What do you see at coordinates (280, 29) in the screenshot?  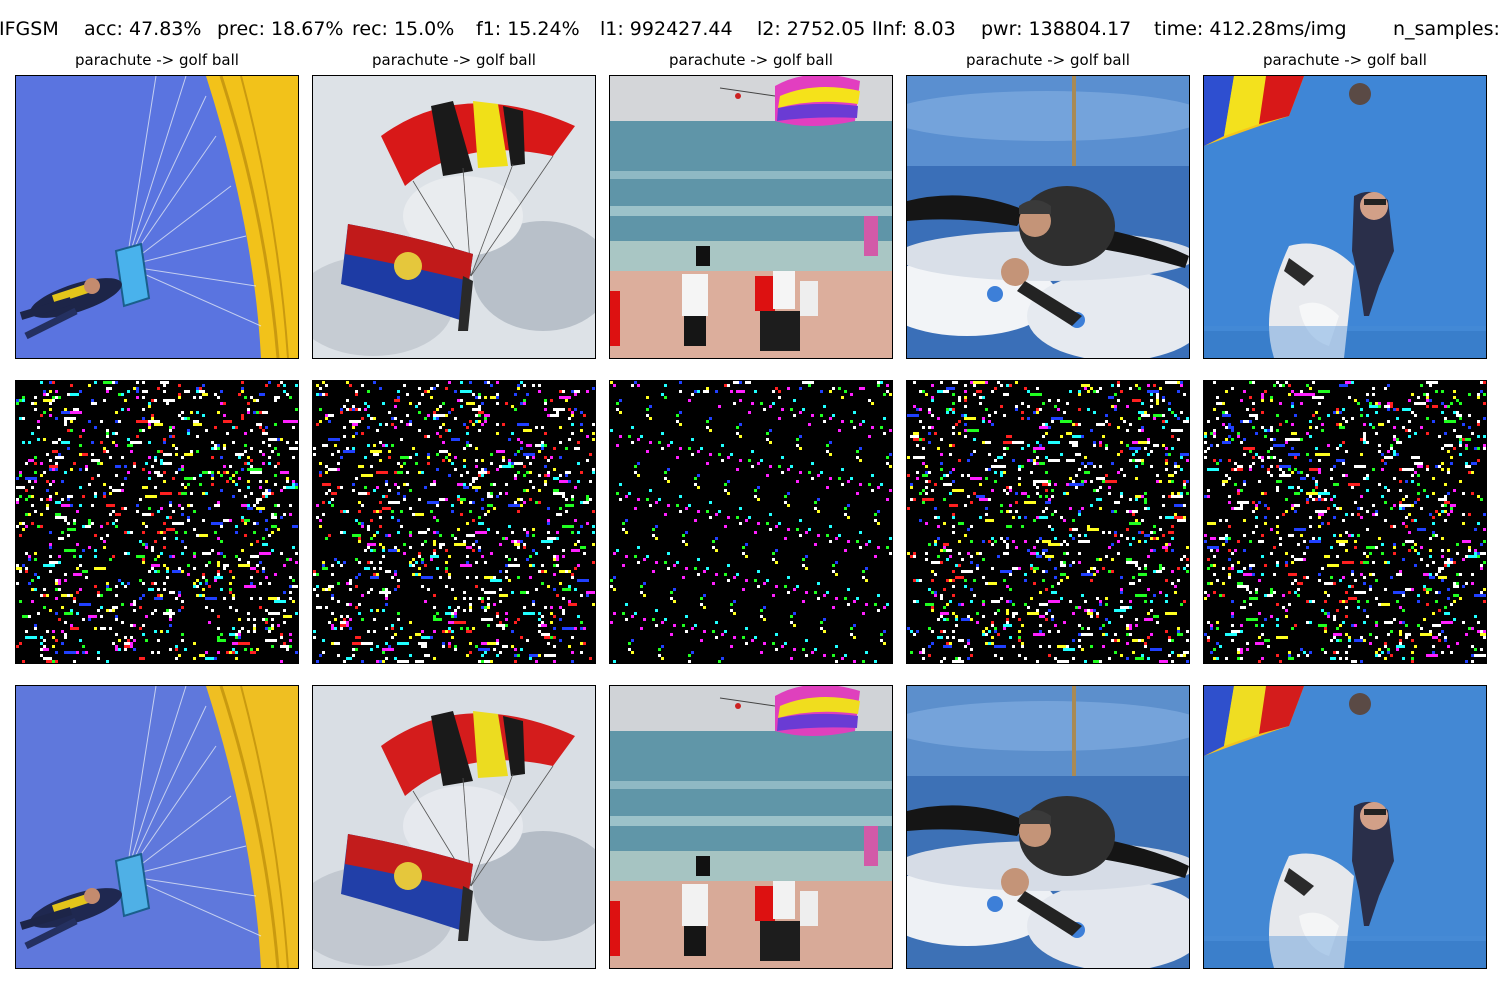 I see `precision-metric: prec: 18.67%` at bounding box center [280, 29].